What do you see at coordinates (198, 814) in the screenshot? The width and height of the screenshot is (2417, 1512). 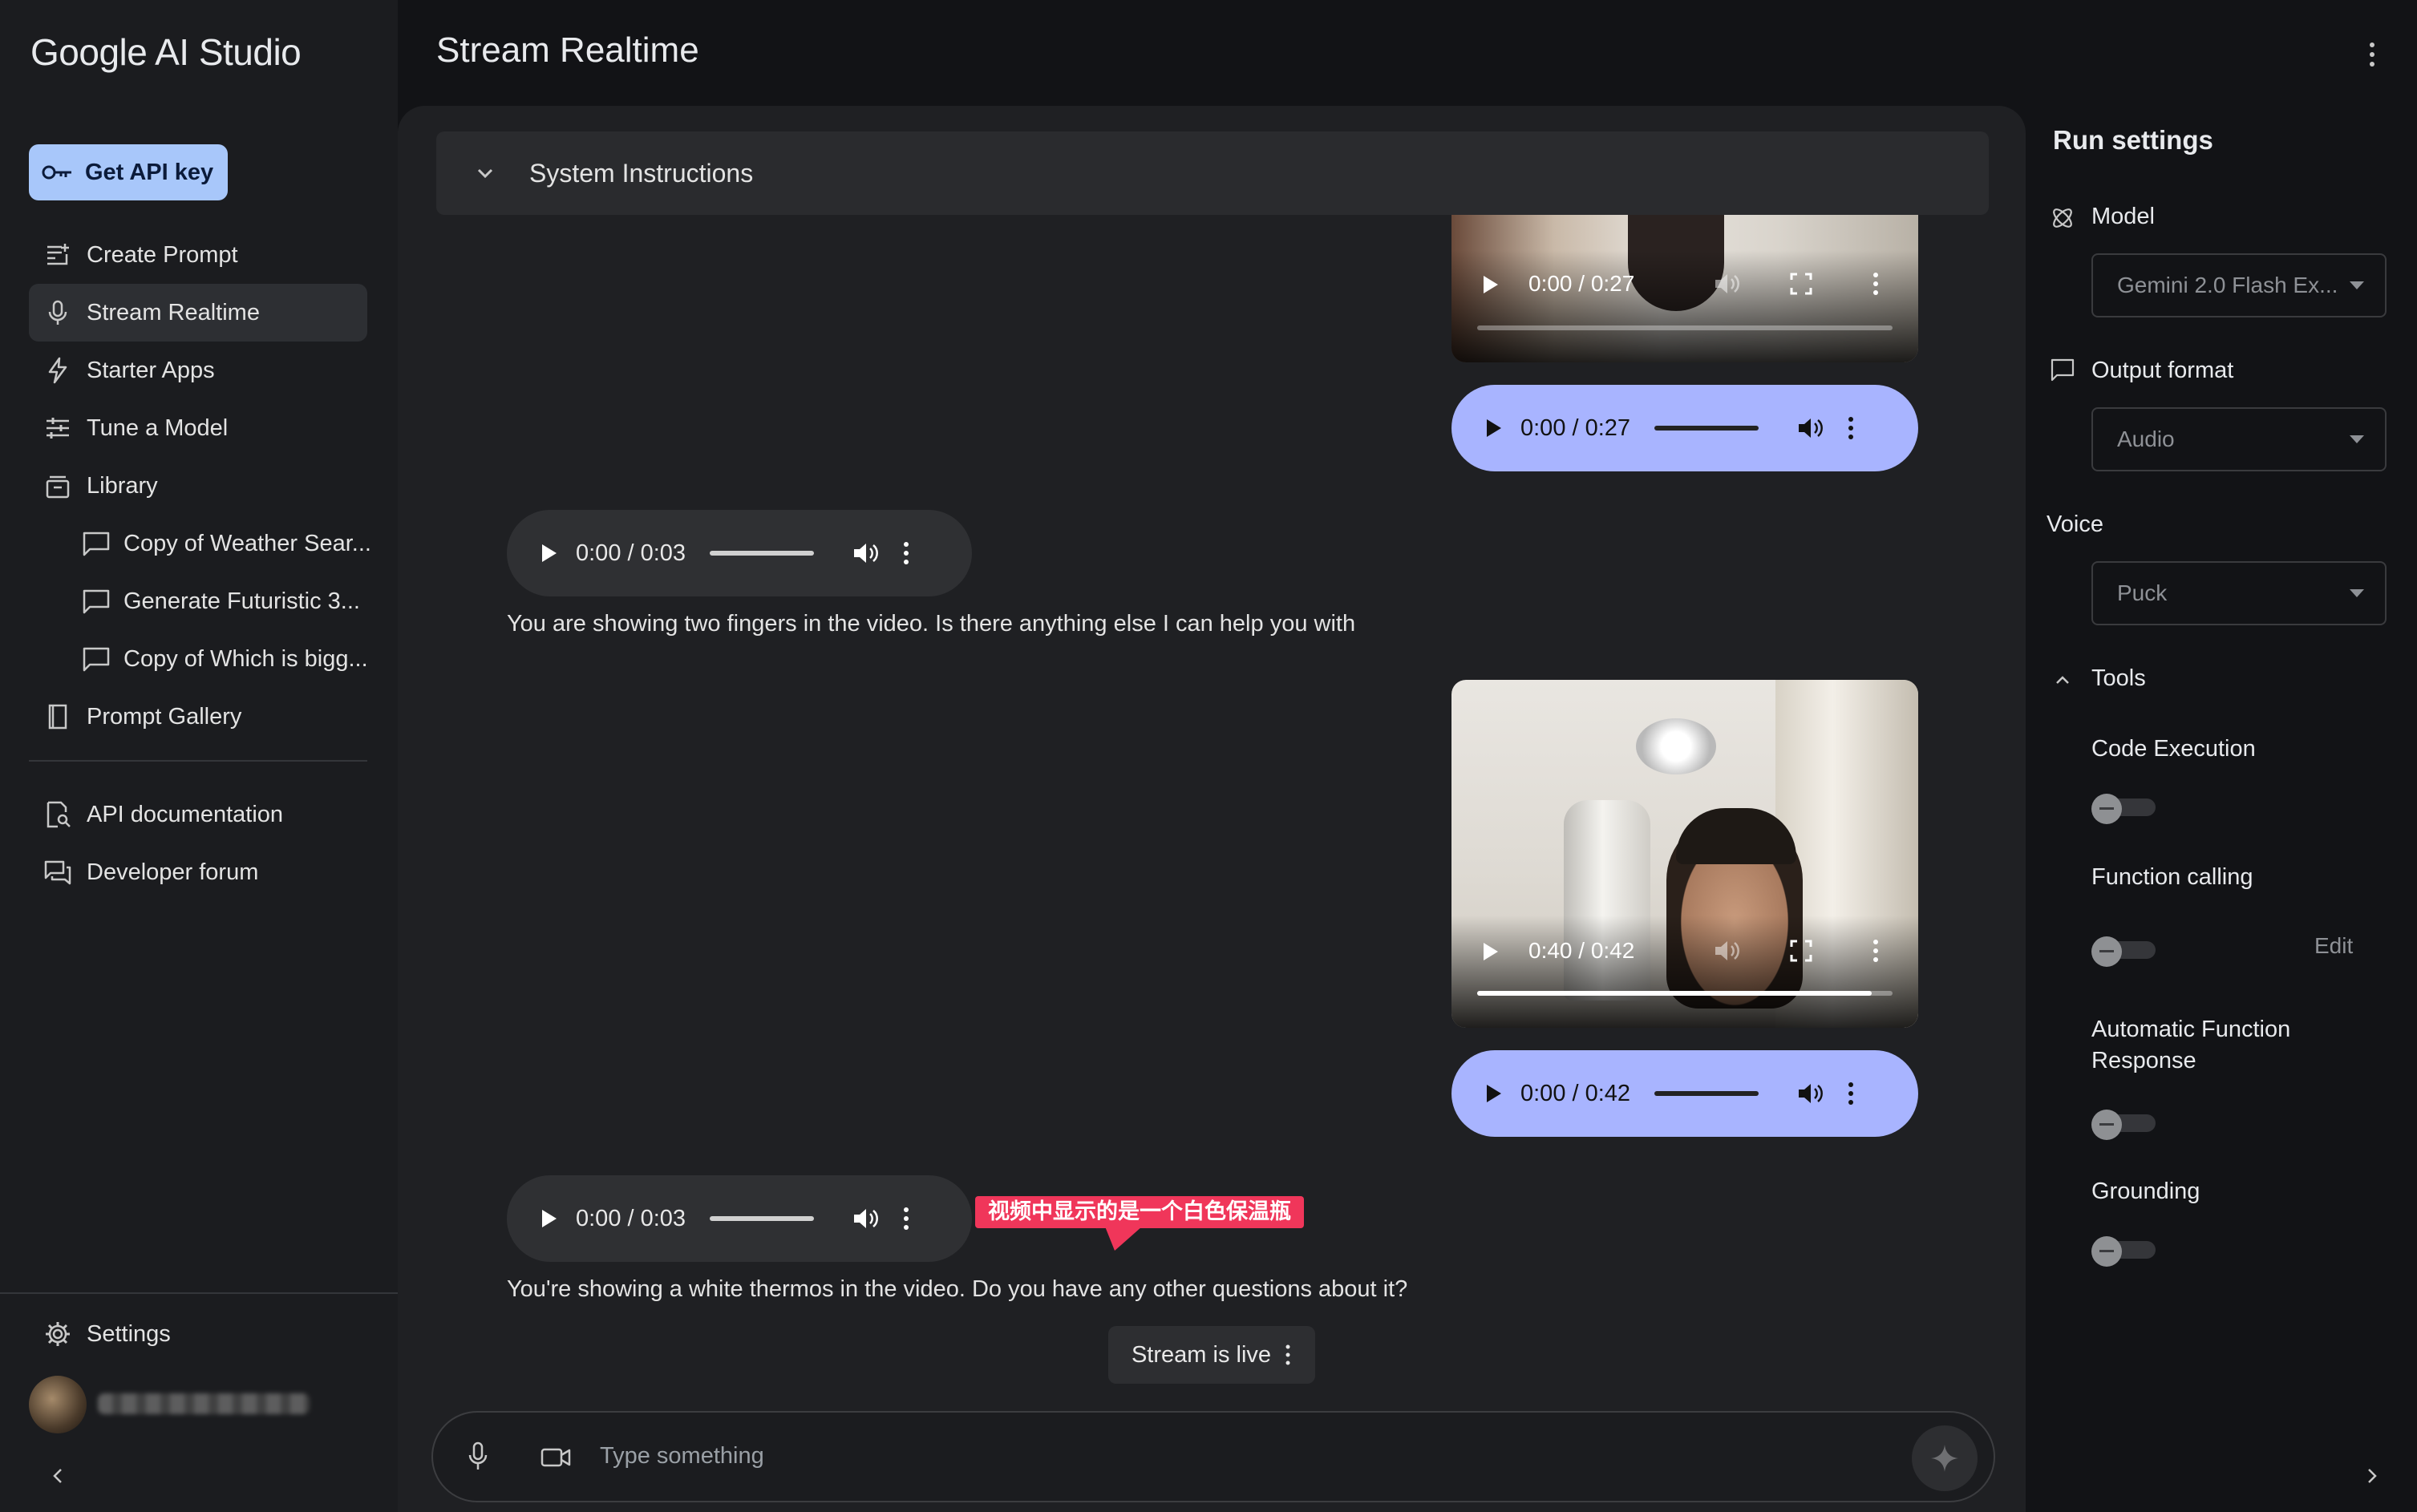 I see `sidebar-item-api-docs: API documentation` at bounding box center [198, 814].